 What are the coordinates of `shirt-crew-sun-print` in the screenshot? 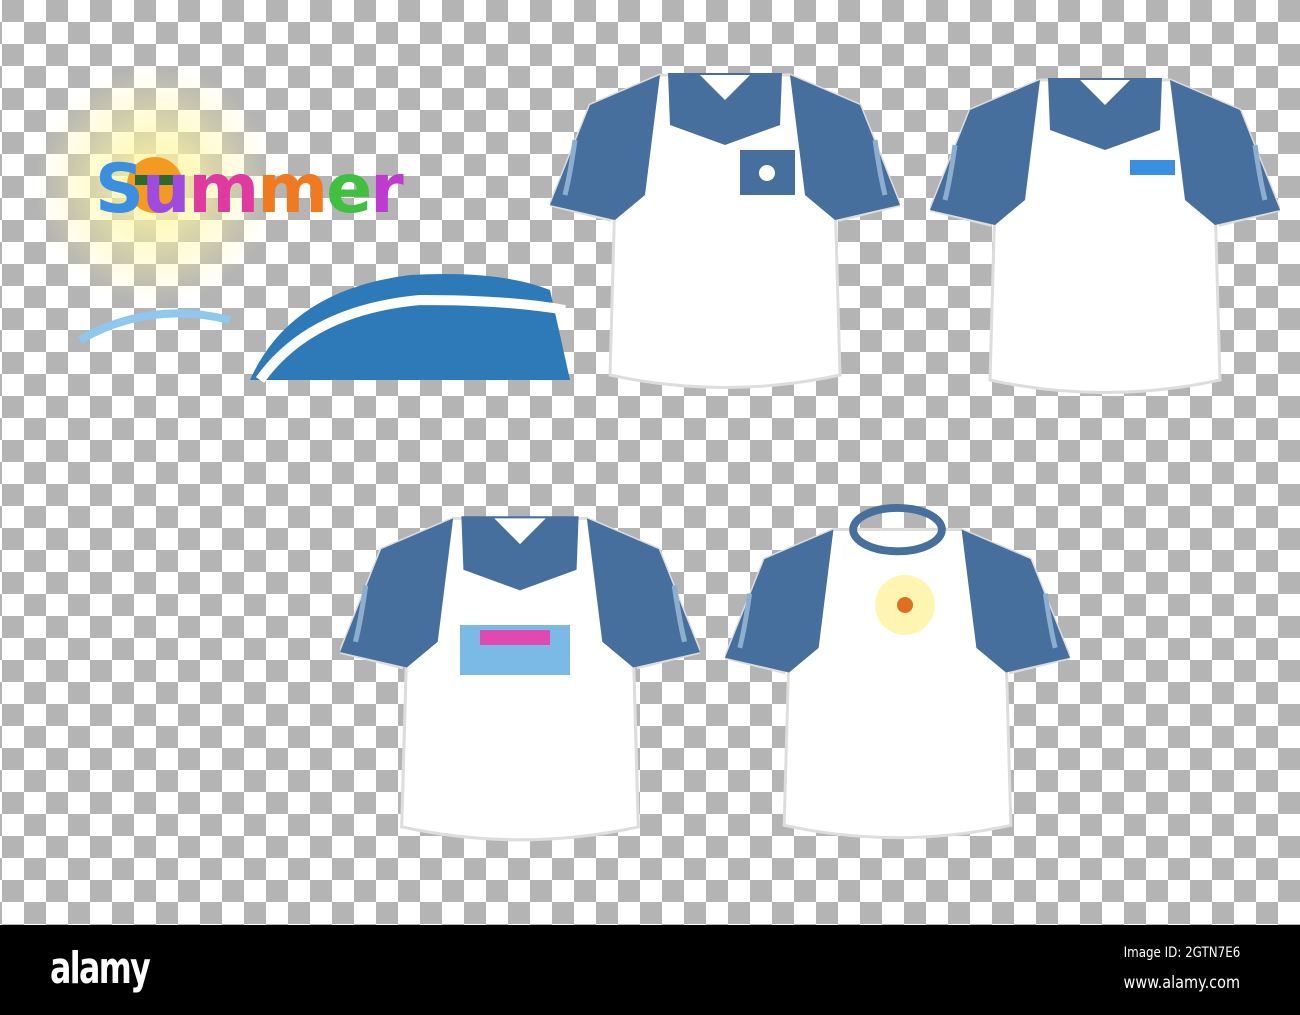 It's located at (897, 672).